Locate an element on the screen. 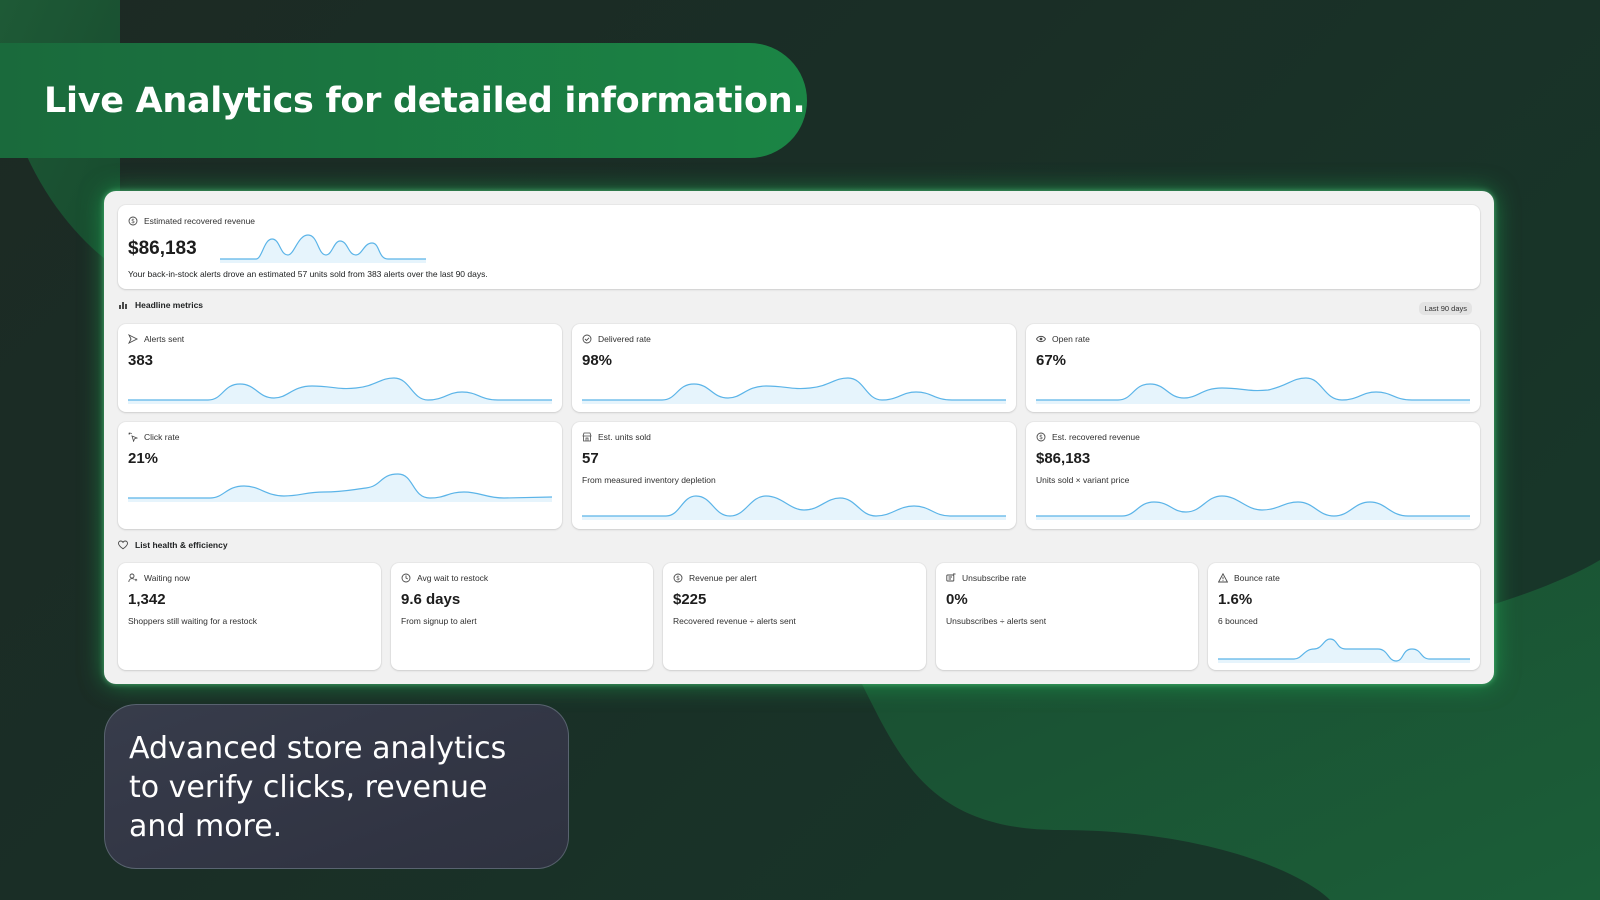 The width and height of the screenshot is (1600, 900). metric-value: 67% is located at coordinates (1051, 360).